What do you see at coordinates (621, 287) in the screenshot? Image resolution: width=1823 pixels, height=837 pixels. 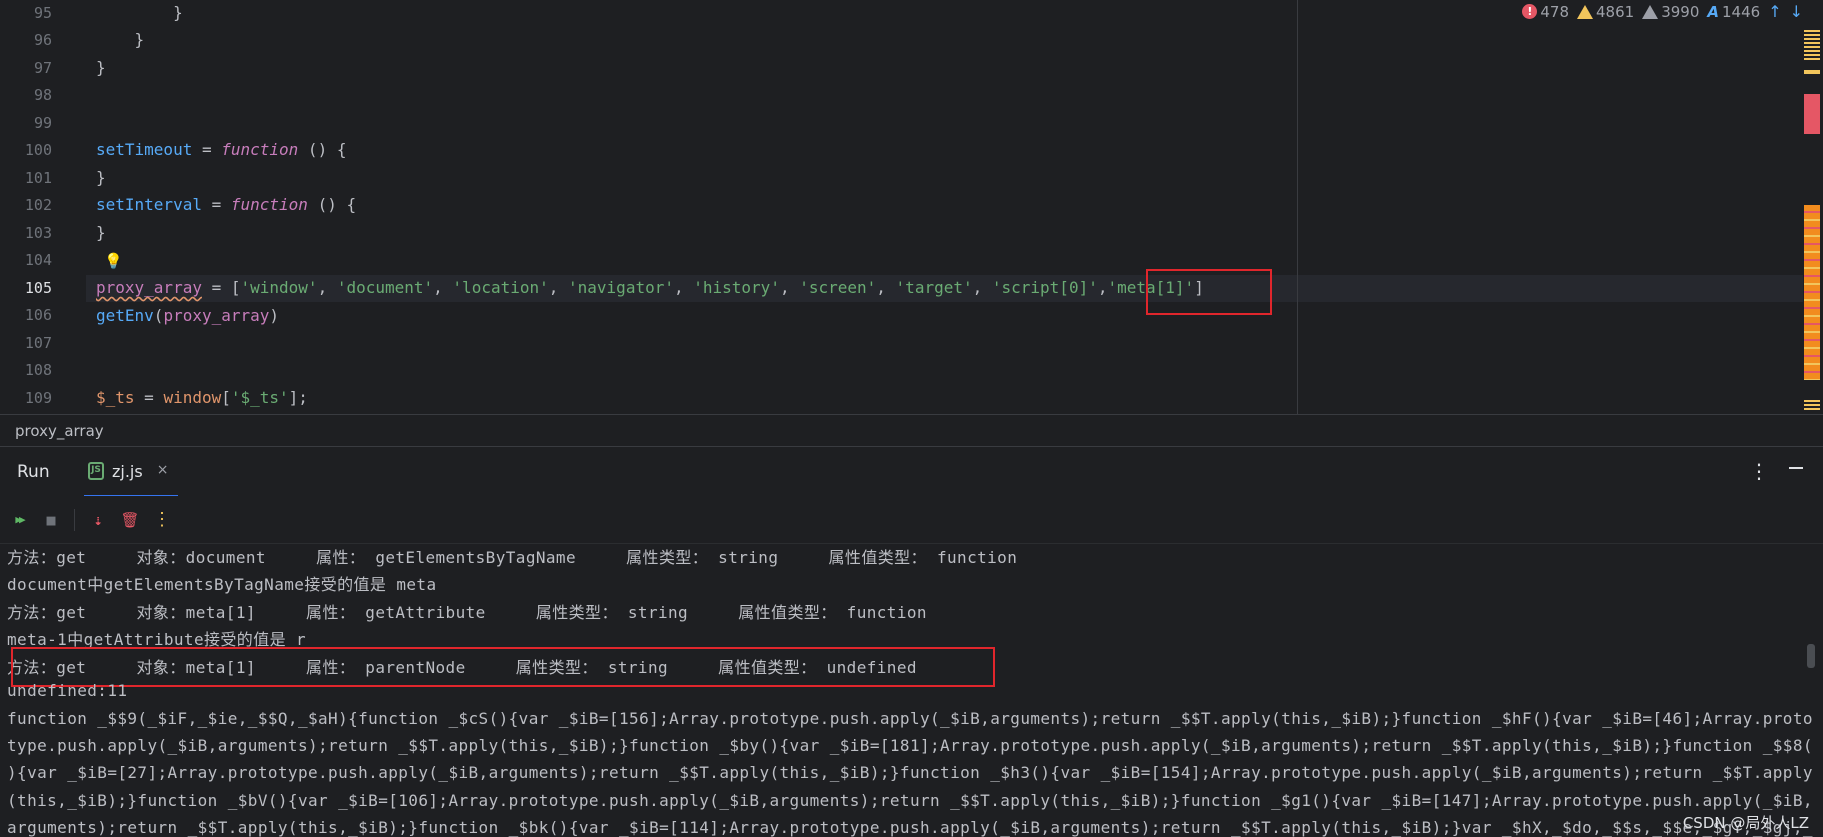 I see `string-literal: 'navigator'` at bounding box center [621, 287].